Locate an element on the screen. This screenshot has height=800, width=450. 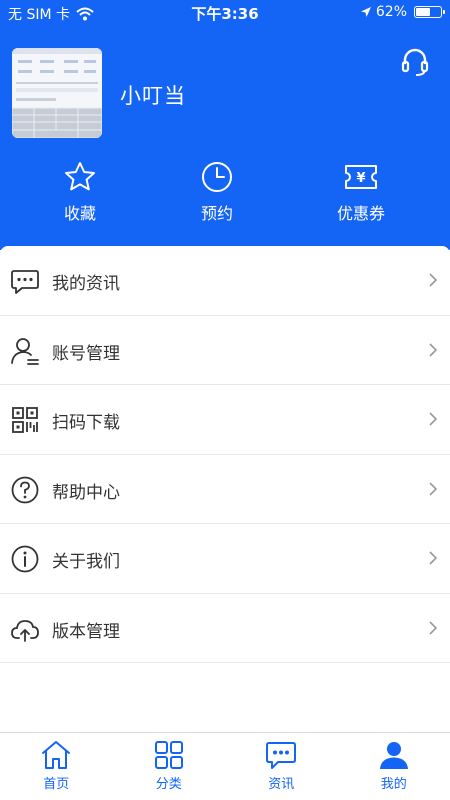
quick-action-label: 收藏 is located at coordinates (79, 213).